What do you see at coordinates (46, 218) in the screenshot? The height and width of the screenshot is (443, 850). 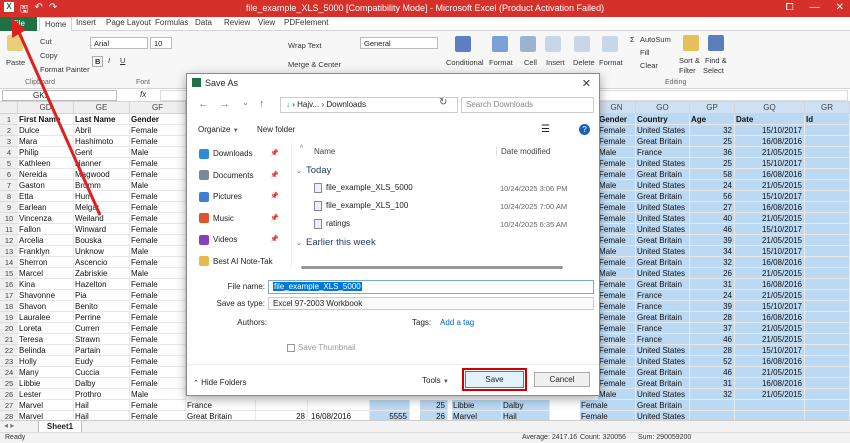 I see `table-cell: Vincenza` at bounding box center [46, 218].